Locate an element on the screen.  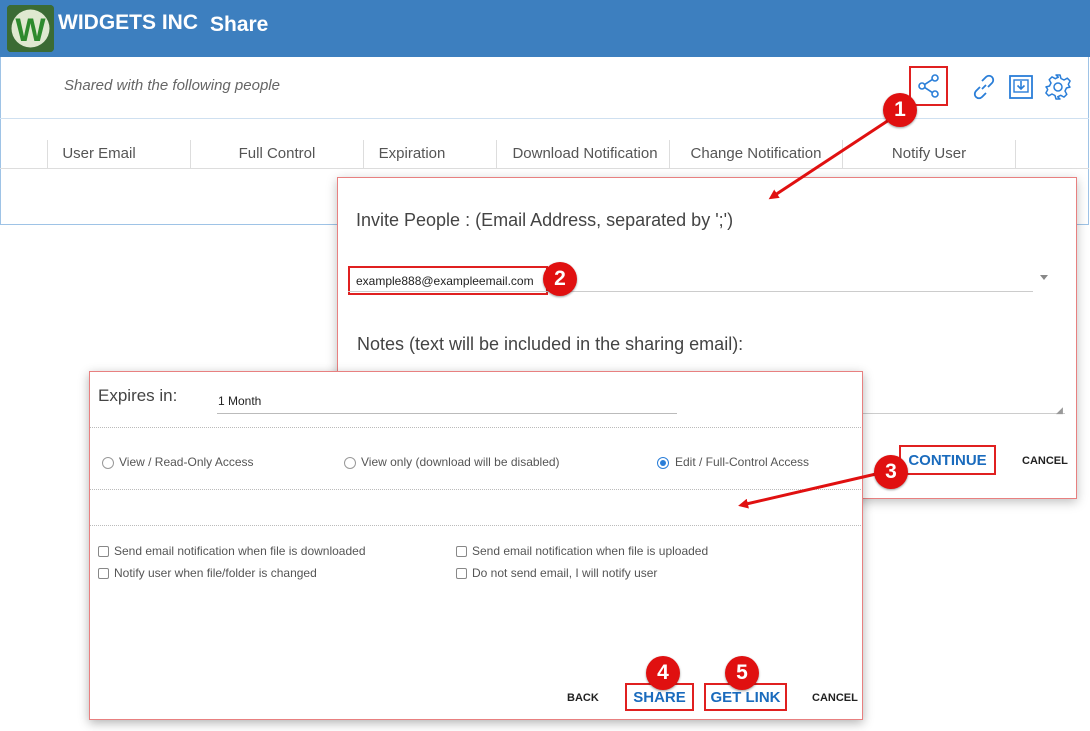
invite-cancel-button: CANCEL is located at coordinates (1045, 461).